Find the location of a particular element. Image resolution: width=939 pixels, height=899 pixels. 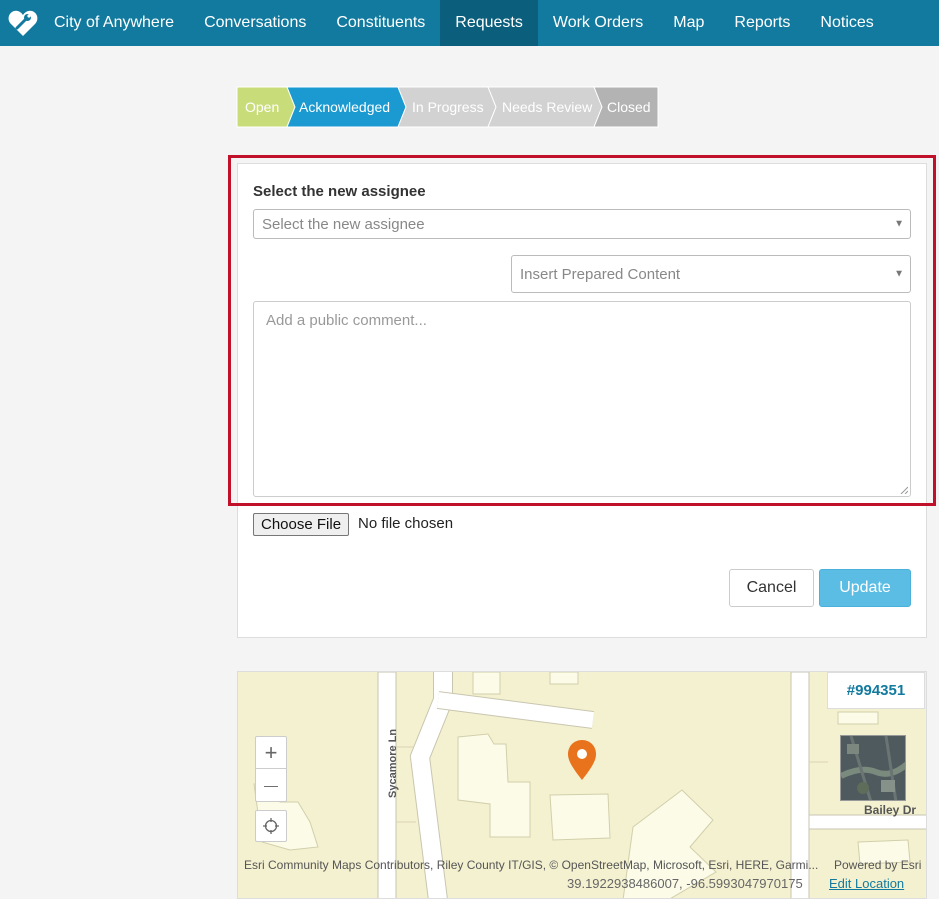

step-in-progress: In Progress is located at coordinates (447, 107).